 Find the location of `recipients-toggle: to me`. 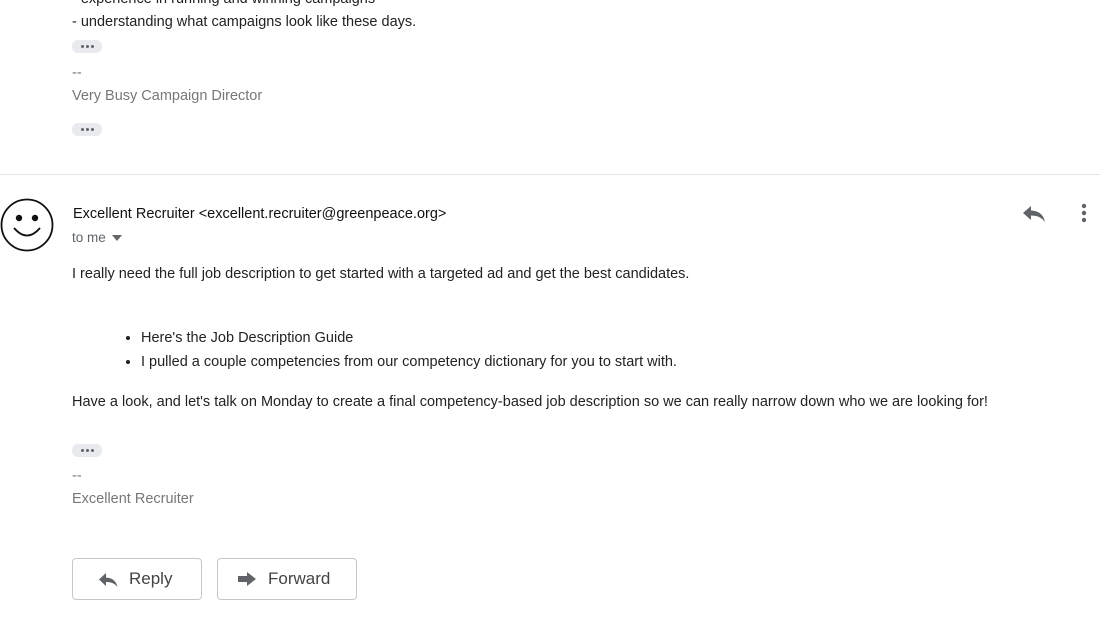

recipients-toggle: to me is located at coordinates (97, 238).